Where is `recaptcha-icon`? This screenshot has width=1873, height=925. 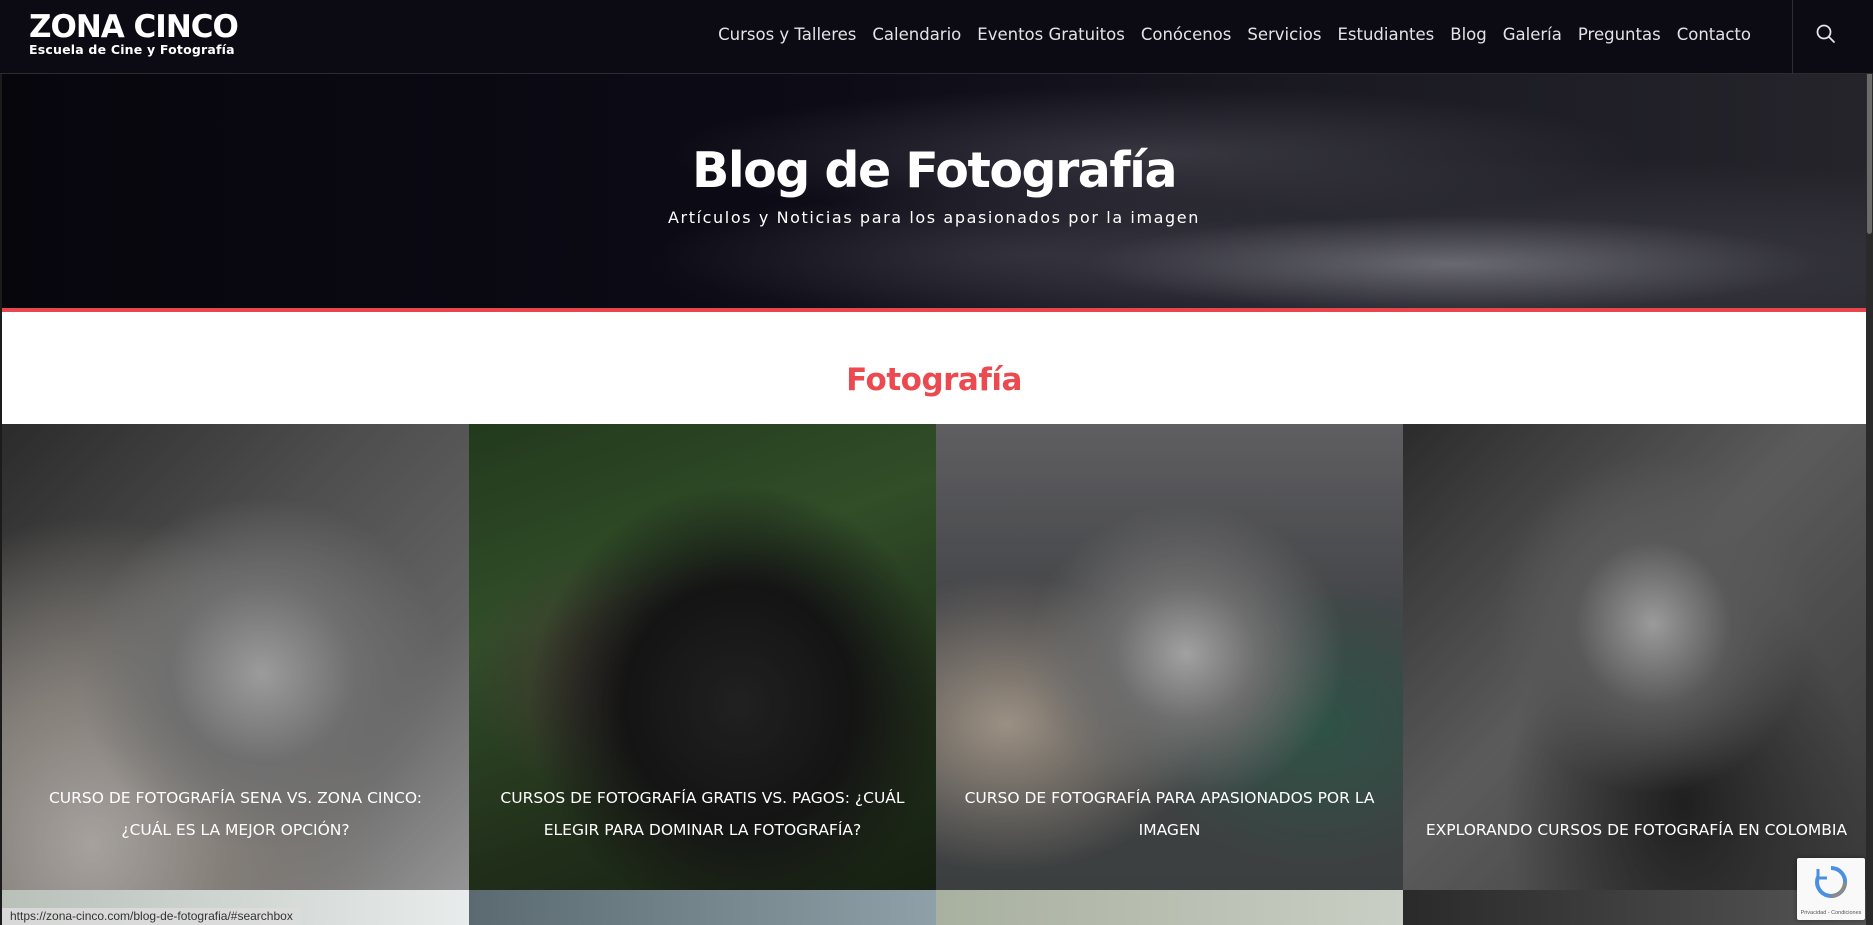
recaptcha-icon is located at coordinates (1831, 881).